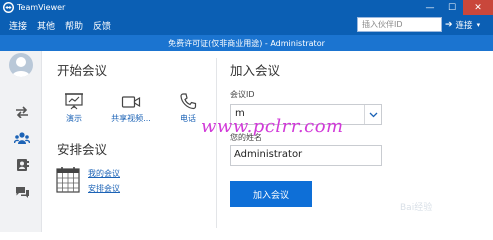 The width and height of the screenshot is (493, 240). Describe the element at coordinates (21, 65) in the screenshot. I see `avatar` at that location.